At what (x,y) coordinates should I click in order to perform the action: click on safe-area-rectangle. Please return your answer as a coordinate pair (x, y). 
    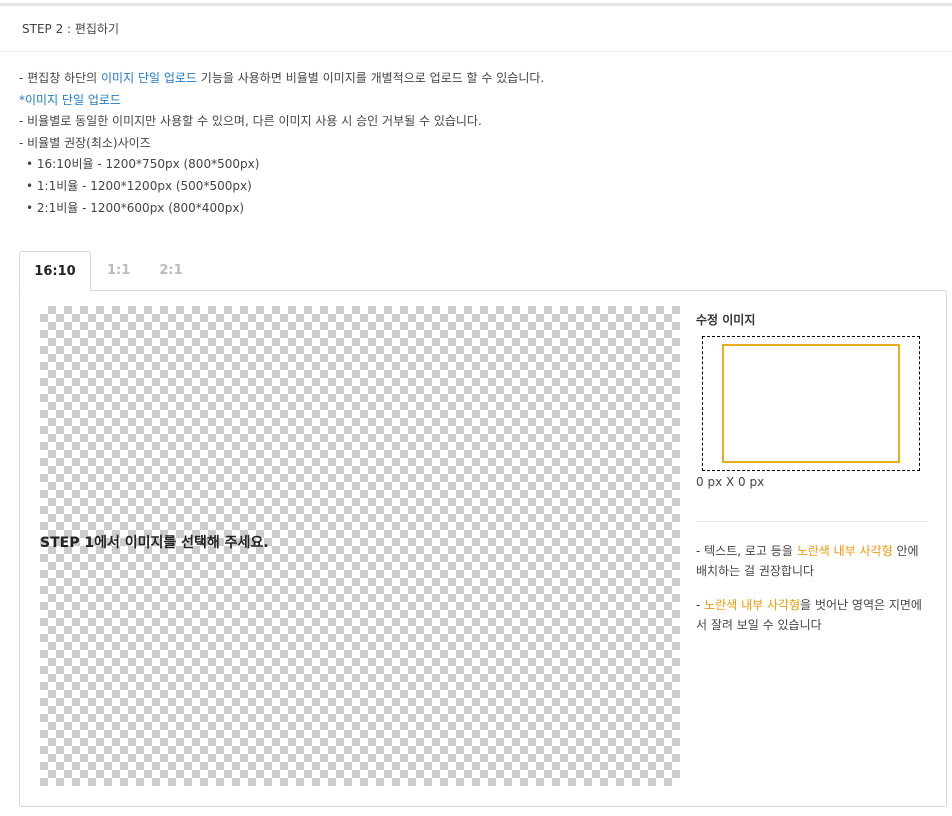
    Looking at the image, I should click on (811, 403).